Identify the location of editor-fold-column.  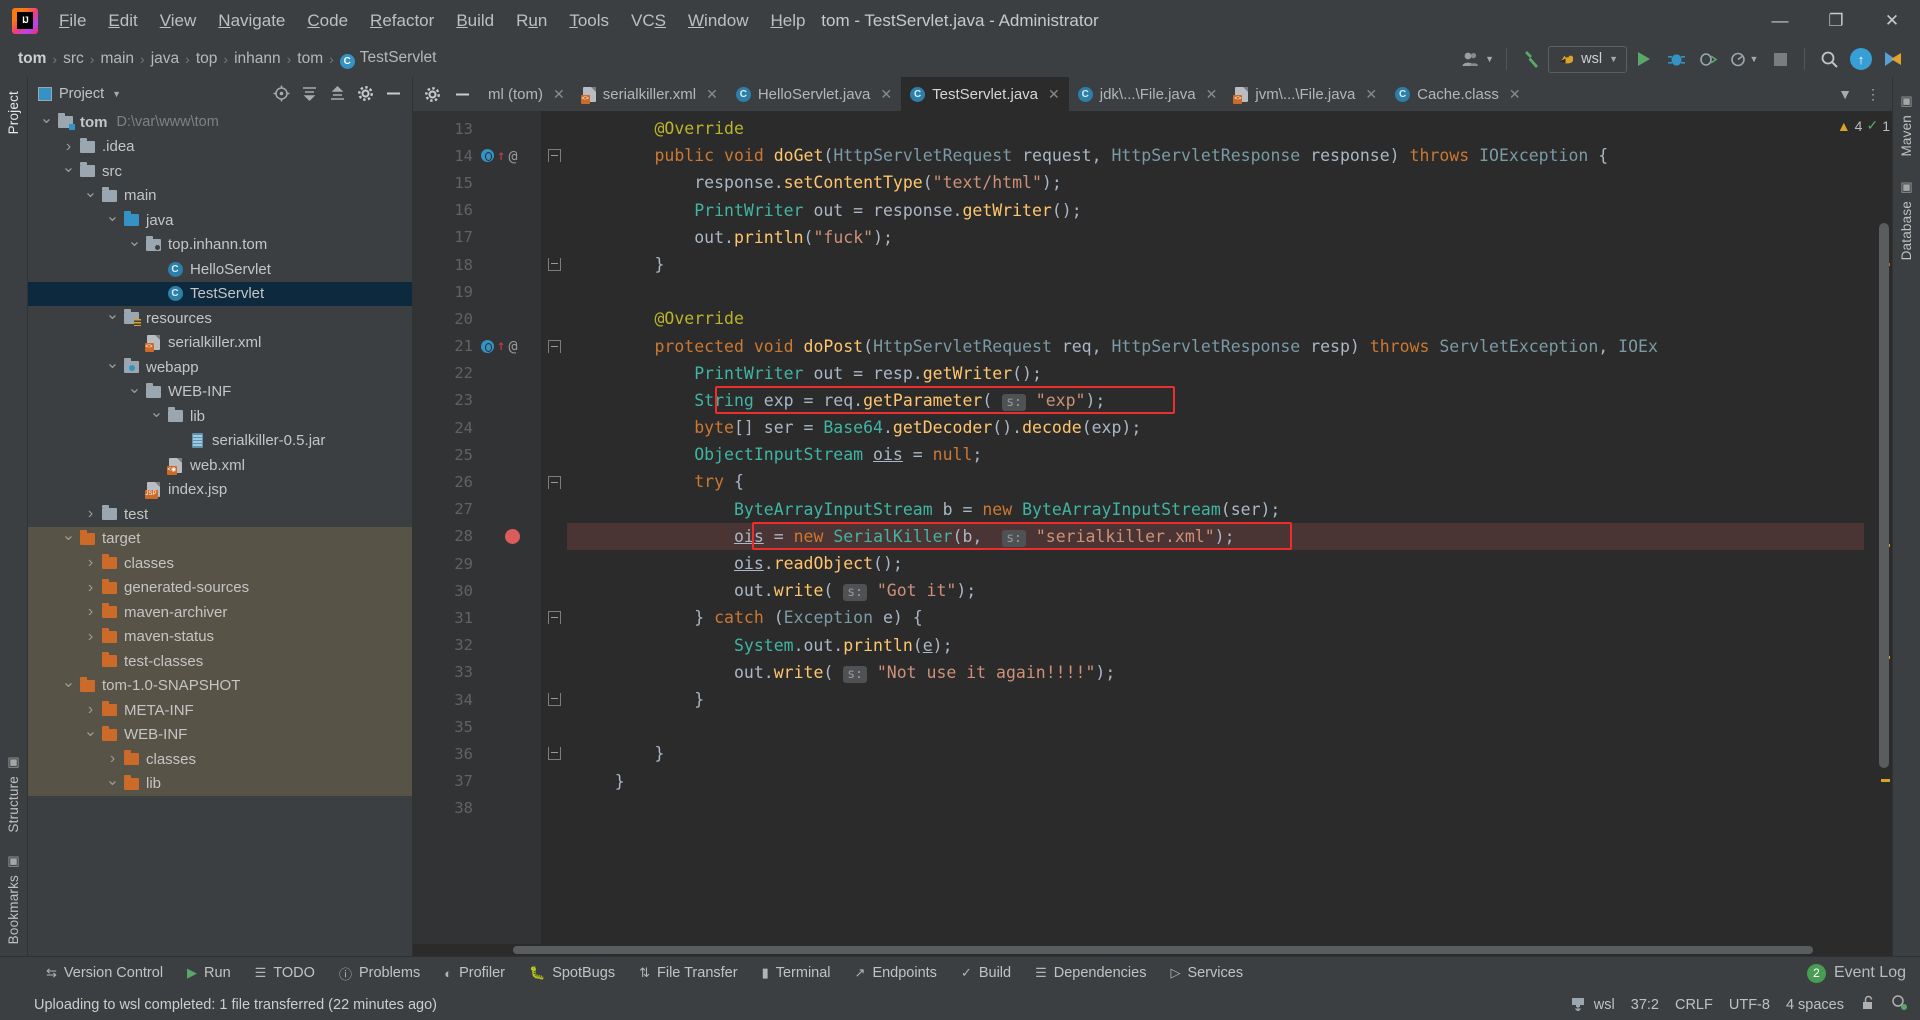
(554, 527).